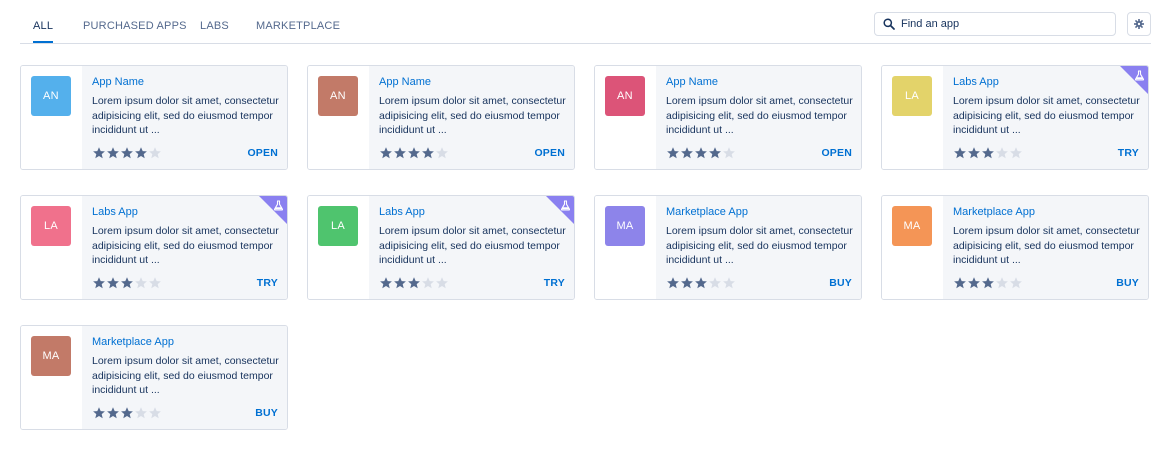  Describe the element at coordinates (338, 226) in the screenshot. I see `app-avatar: LA` at that location.